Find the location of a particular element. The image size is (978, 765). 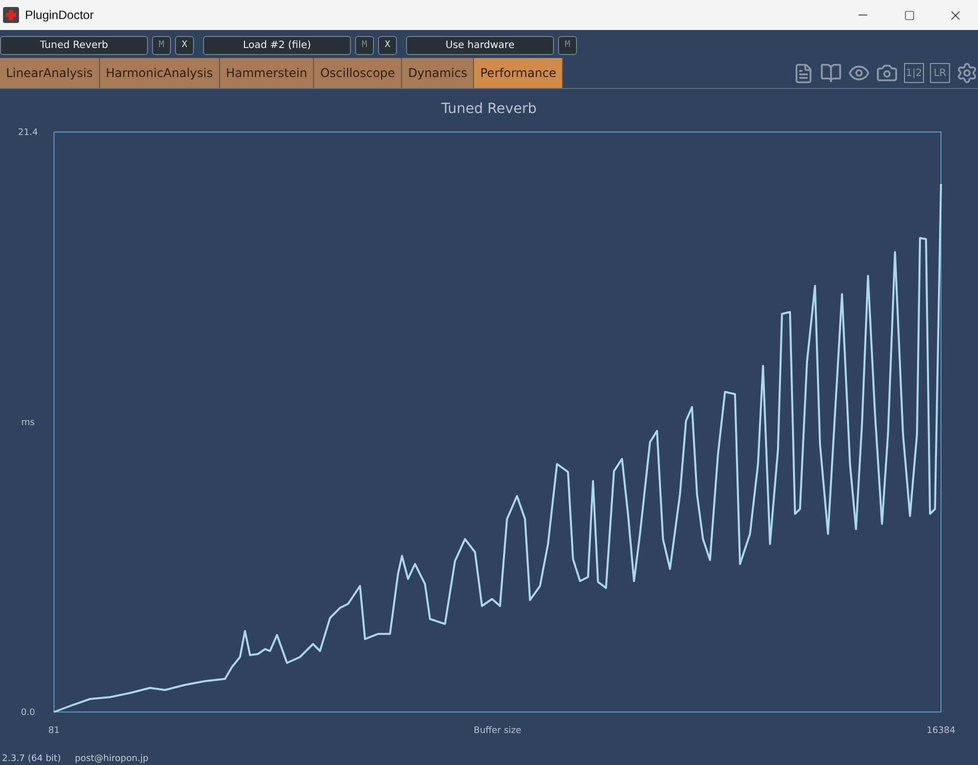

channel-mode-button: 1|2 is located at coordinates (914, 73).